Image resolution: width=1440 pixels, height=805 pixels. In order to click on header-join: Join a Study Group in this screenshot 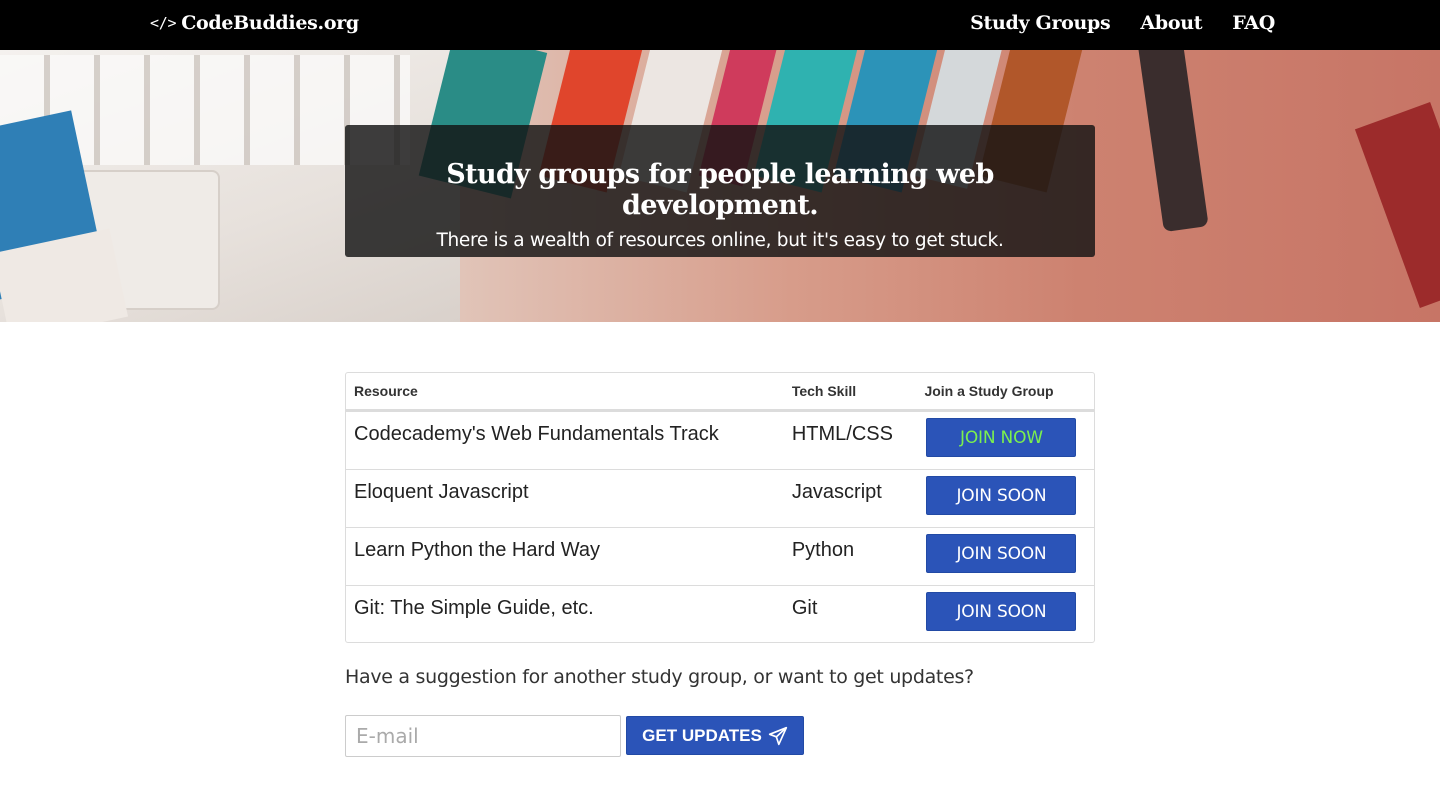, I will do `click(989, 391)`.